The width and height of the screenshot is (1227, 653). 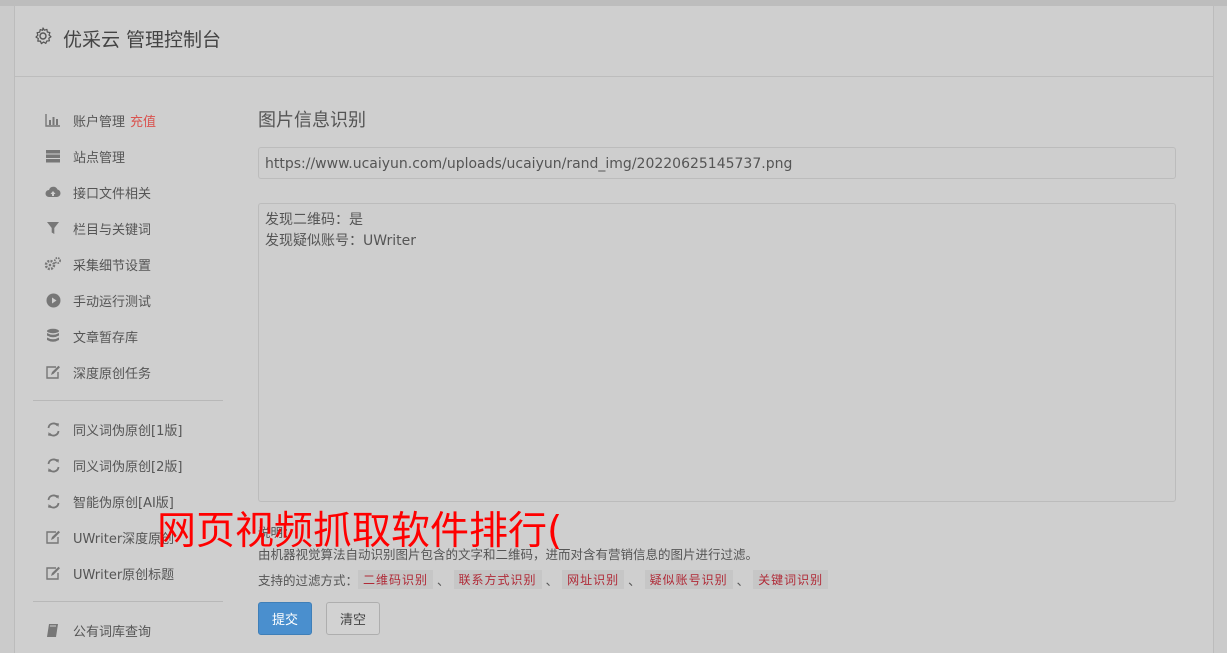 I want to click on database-icon, so click(x=53, y=336).